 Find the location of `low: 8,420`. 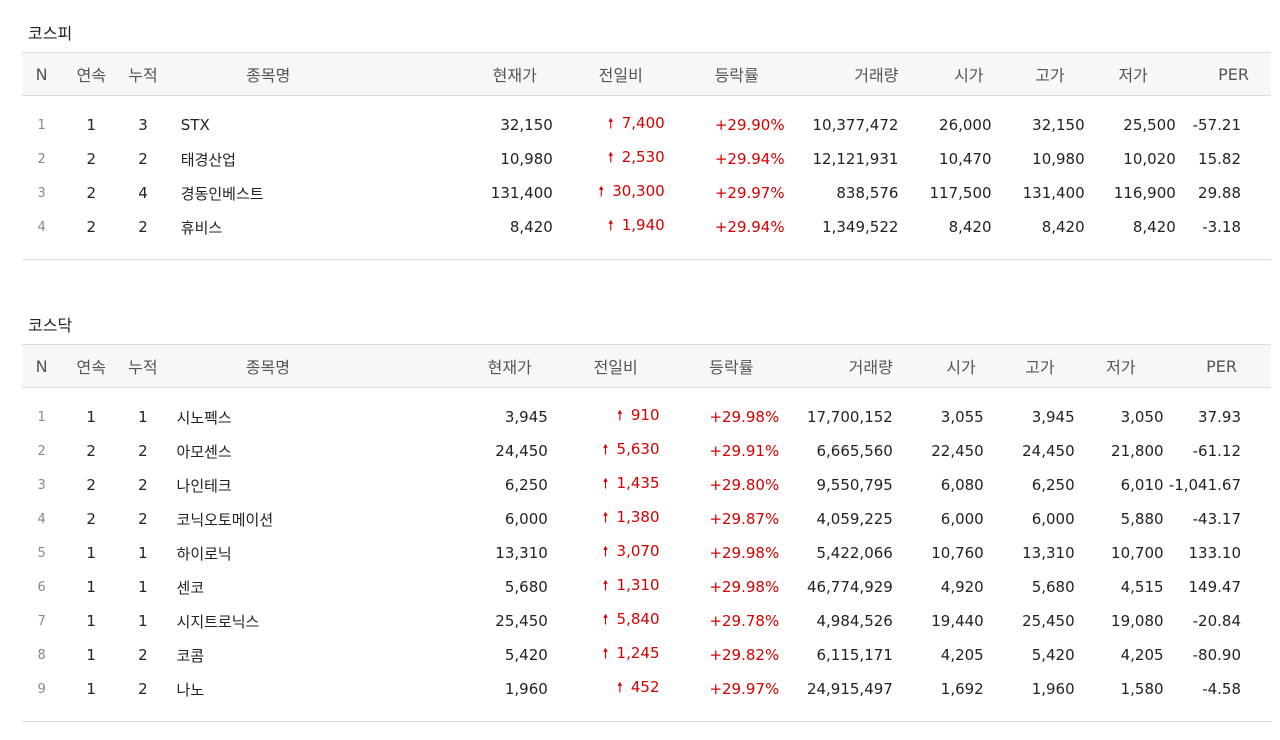

low: 8,420 is located at coordinates (1154, 227).